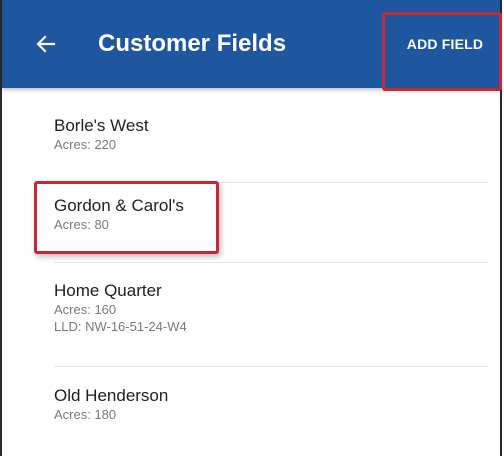 The image size is (504, 456). Describe the element at coordinates (81, 224) in the screenshot. I see `field-acres: Acres: 80` at that location.